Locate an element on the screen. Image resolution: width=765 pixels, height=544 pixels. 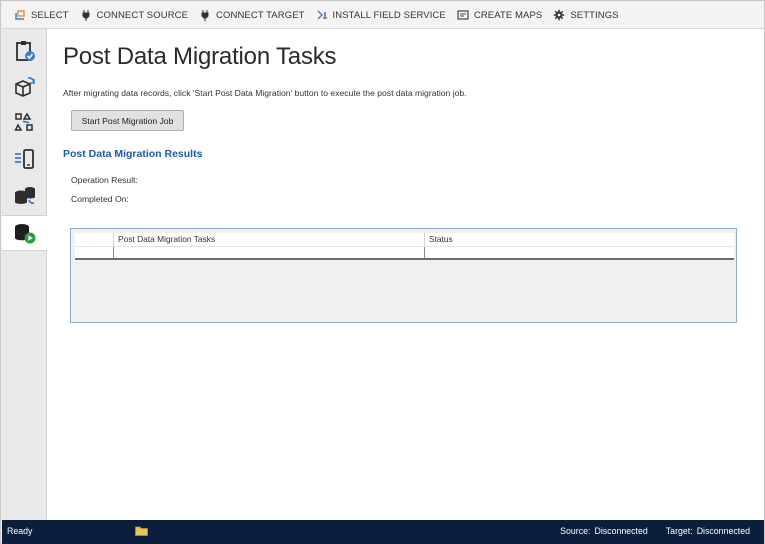
sidebar-item-database-sync is located at coordinates (24, 195).